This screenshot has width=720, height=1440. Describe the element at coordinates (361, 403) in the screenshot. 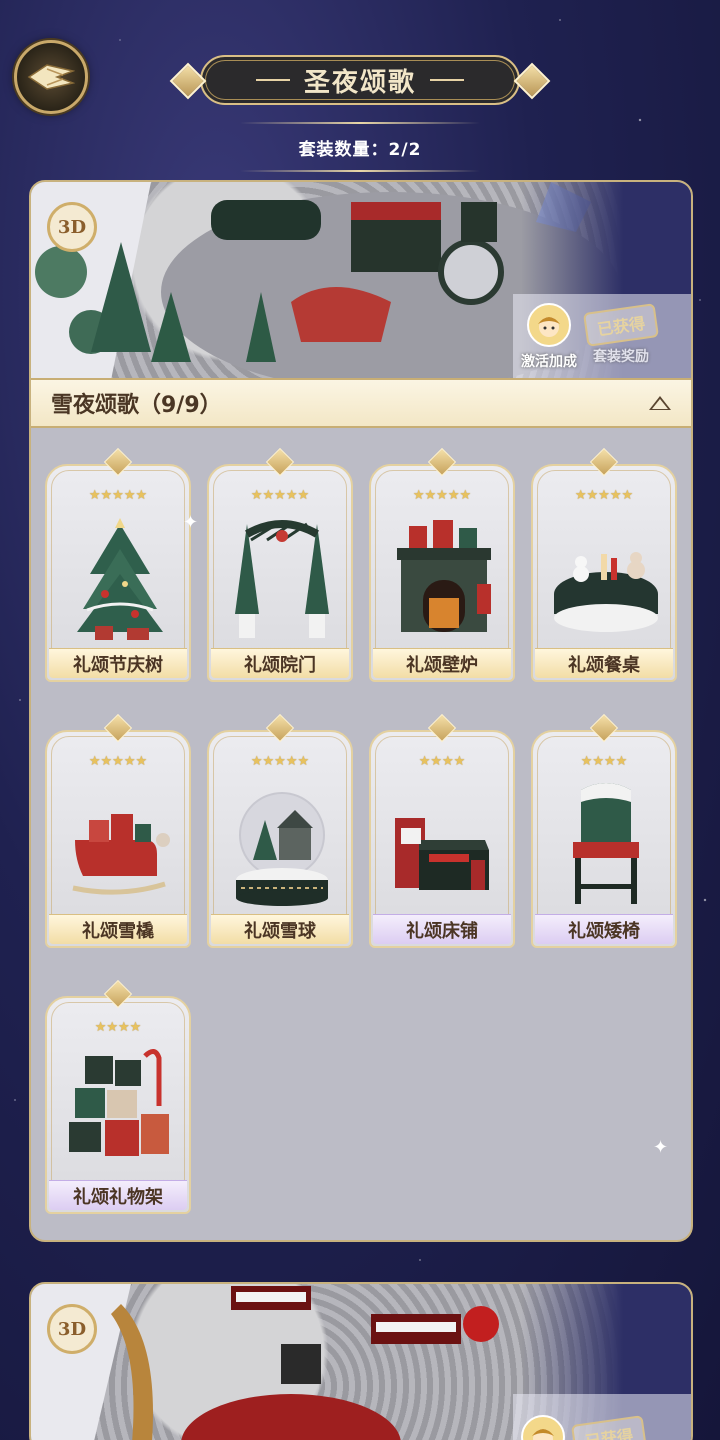

I see `set-header: 雪夜颂歌（9/9）` at that location.